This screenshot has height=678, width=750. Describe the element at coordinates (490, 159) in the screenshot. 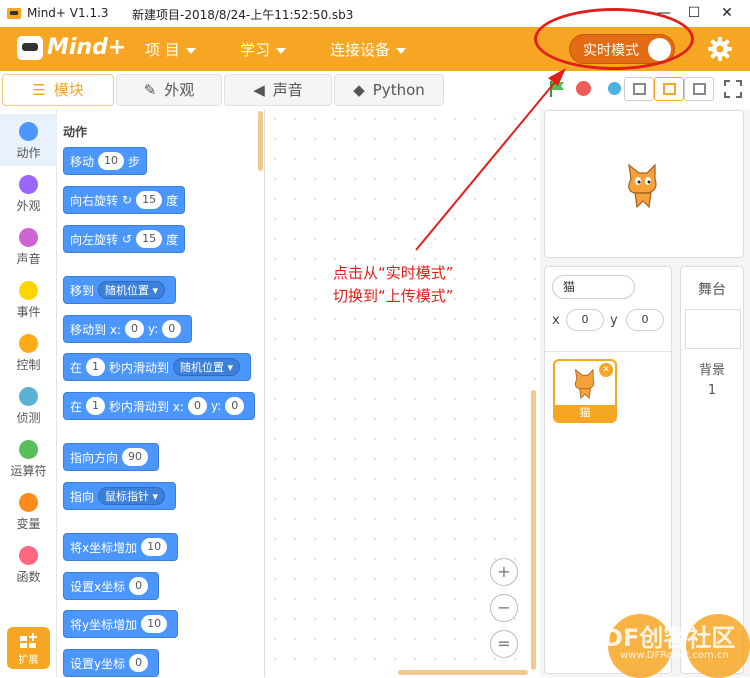

I see `annotation-arrow` at that location.